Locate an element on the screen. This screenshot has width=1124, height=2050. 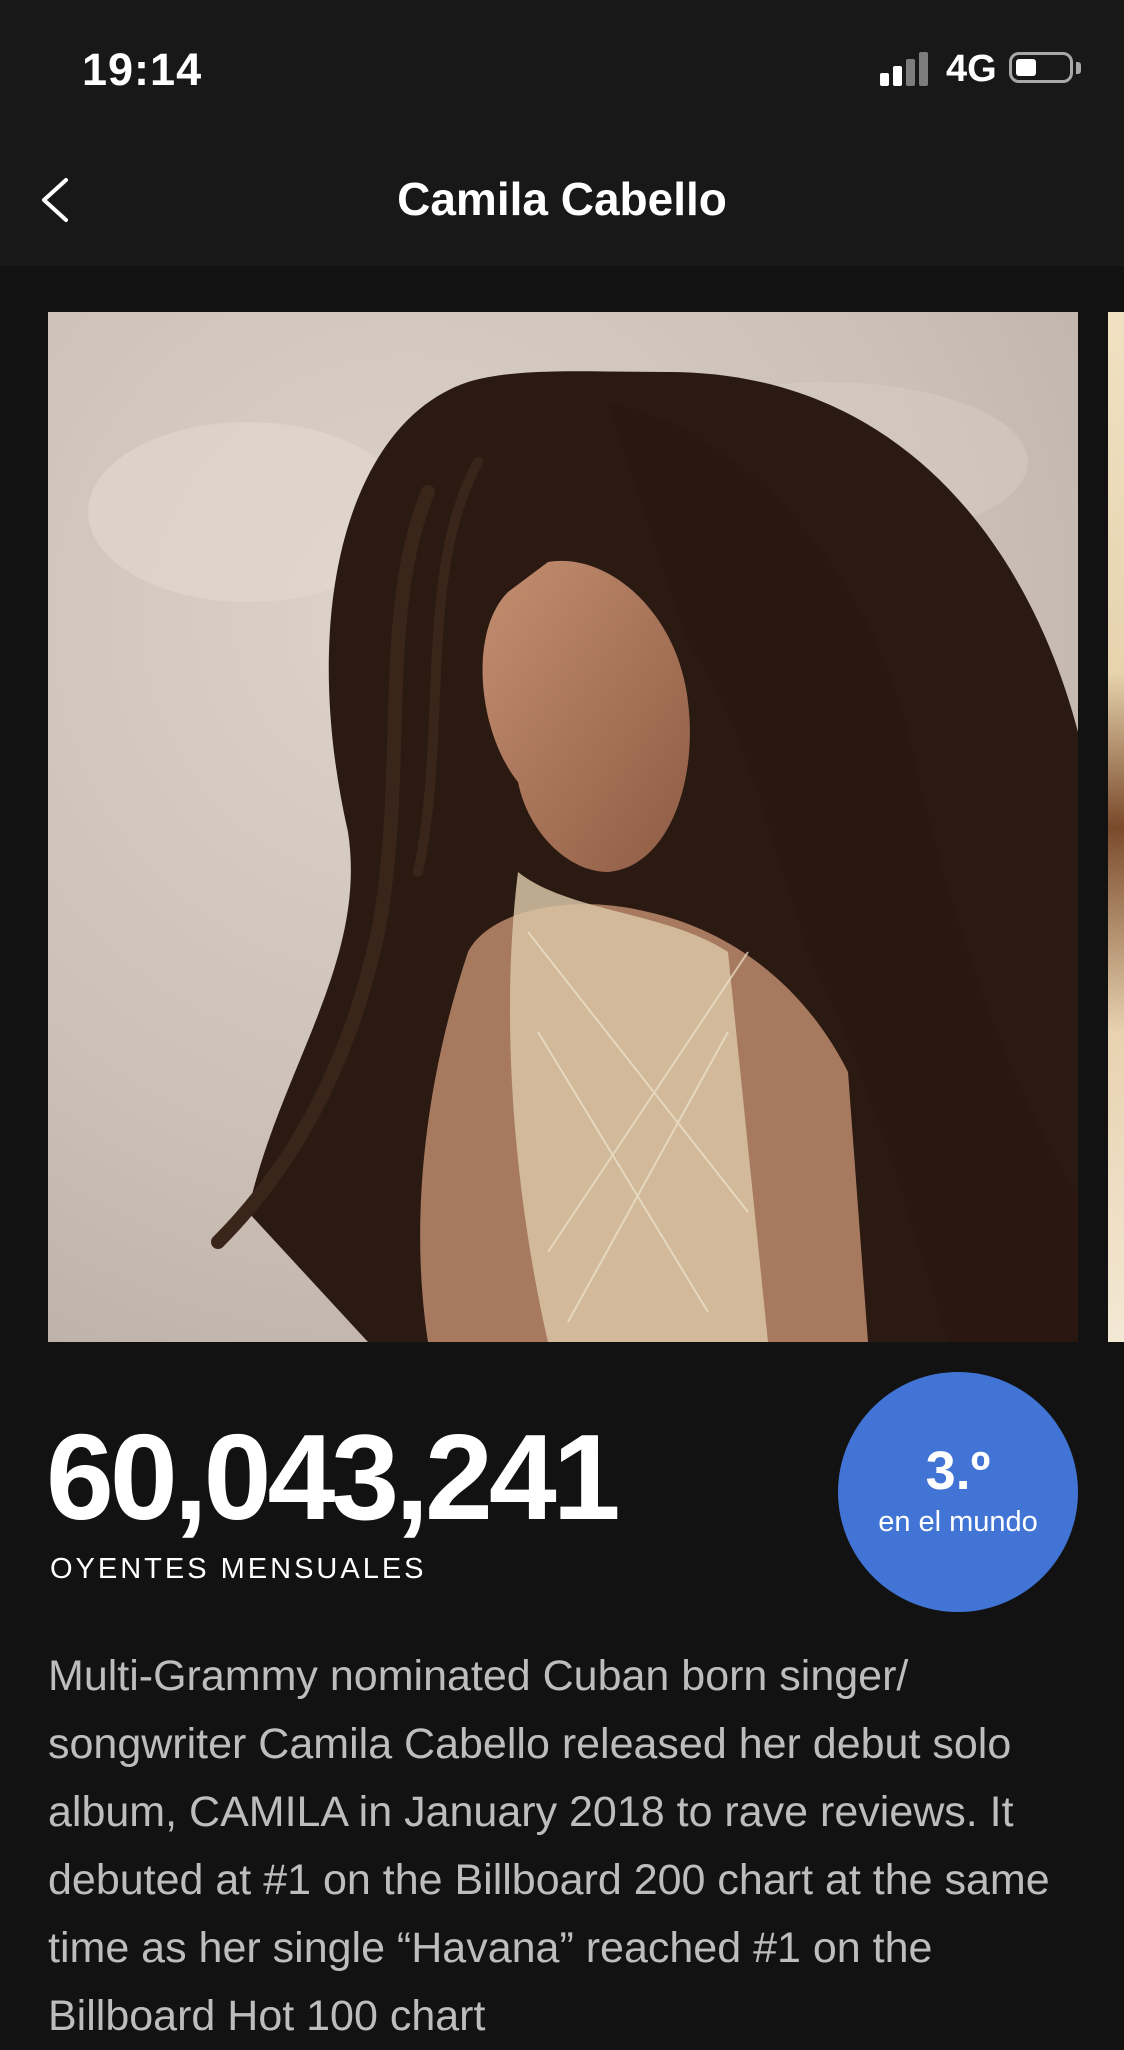
top-navigation-bar: Camila Cabello is located at coordinates (562, 198).